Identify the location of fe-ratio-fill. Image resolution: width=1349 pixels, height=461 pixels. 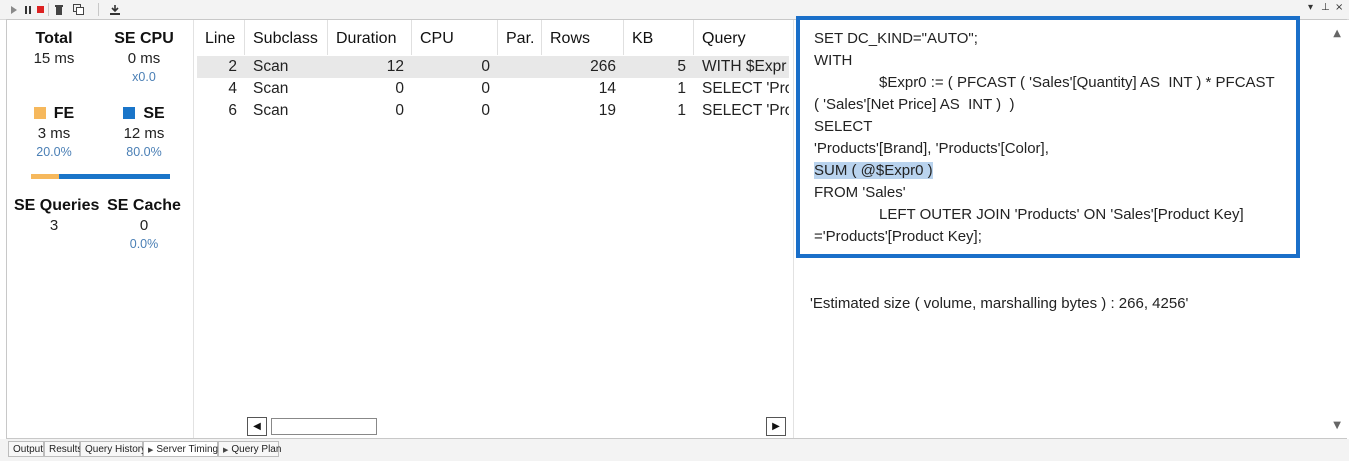
(45, 176).